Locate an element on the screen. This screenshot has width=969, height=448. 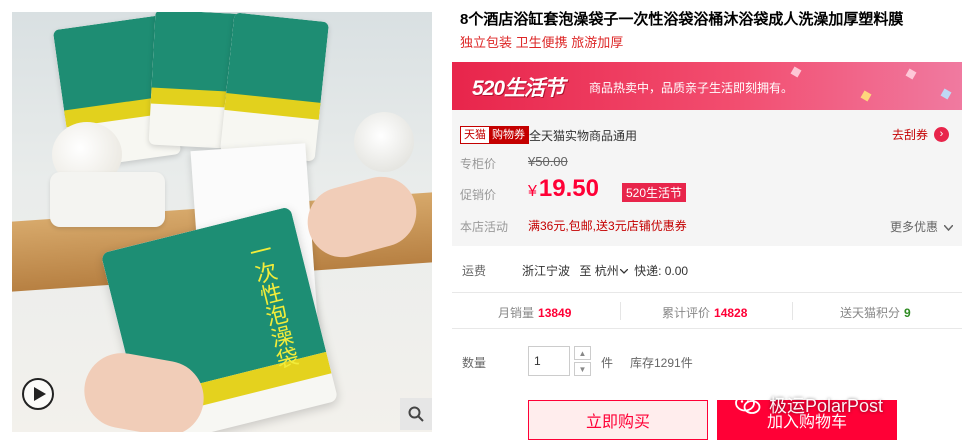
review-count-value: 14828 is located at coordinates (731, 313).